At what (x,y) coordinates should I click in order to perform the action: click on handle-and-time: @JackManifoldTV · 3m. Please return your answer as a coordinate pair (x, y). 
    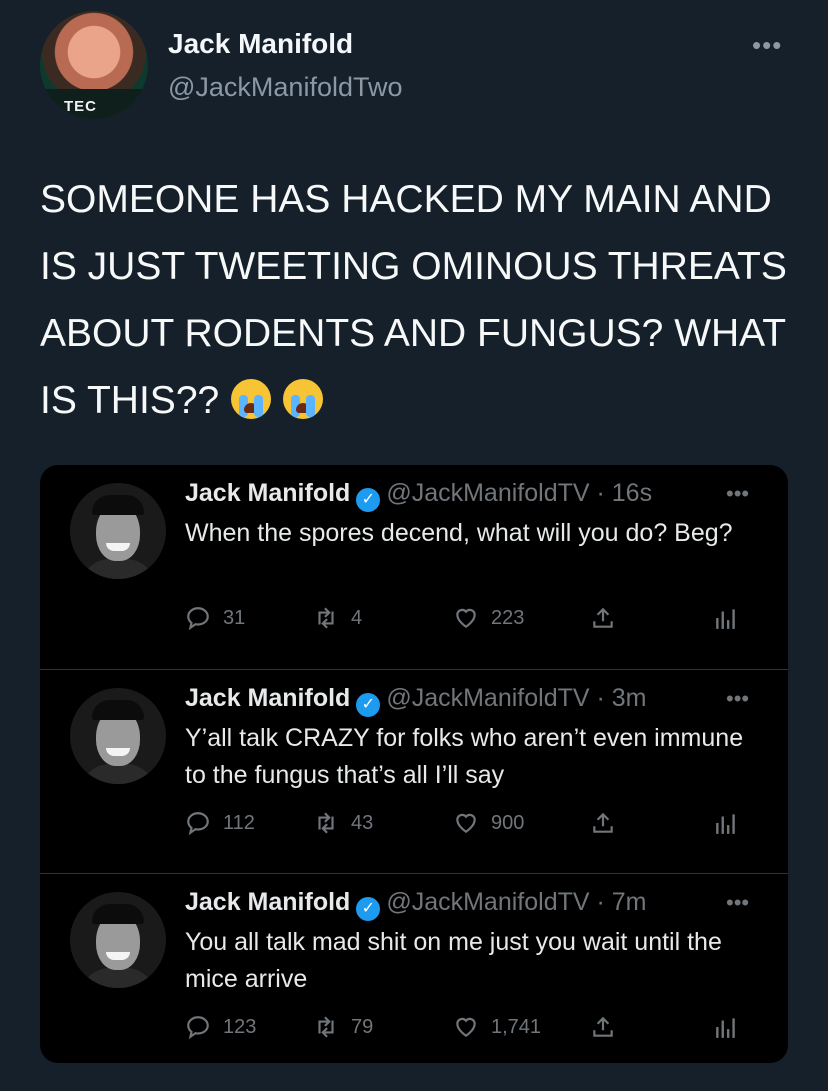
    Looking at the image, I should click on (516, 698).